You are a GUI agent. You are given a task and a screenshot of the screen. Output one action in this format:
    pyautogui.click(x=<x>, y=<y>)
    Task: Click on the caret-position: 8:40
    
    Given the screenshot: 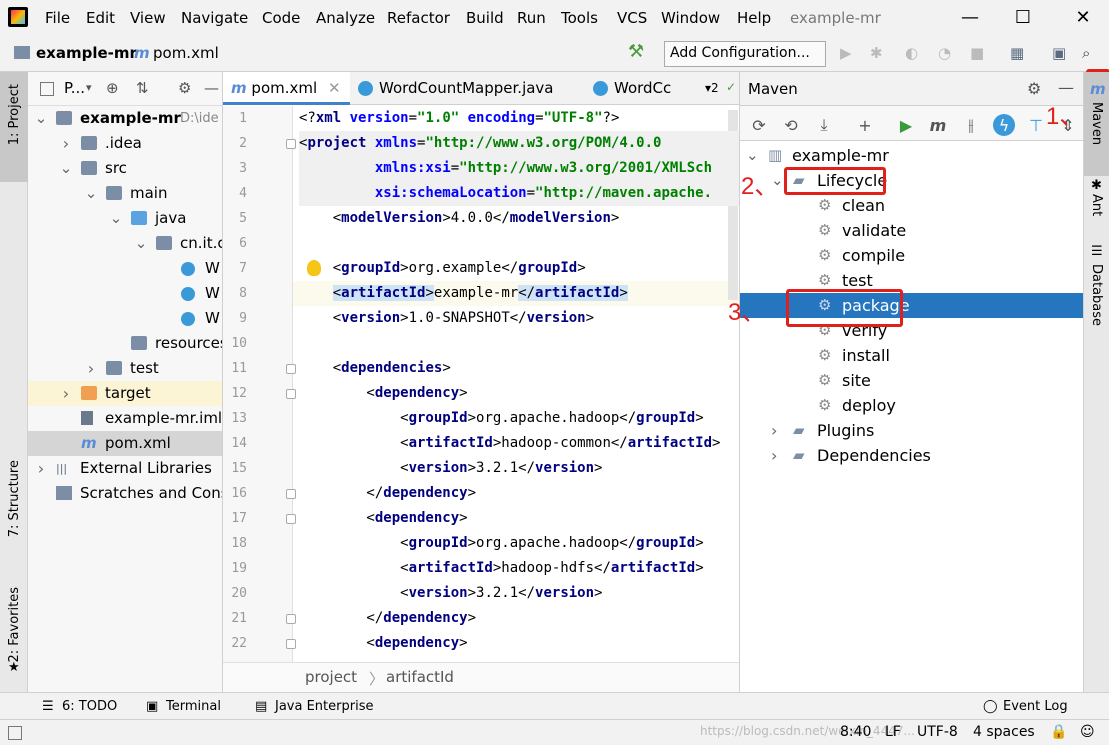 What is the action you would take?
    pyautogui.click(x=855, y=732)
    